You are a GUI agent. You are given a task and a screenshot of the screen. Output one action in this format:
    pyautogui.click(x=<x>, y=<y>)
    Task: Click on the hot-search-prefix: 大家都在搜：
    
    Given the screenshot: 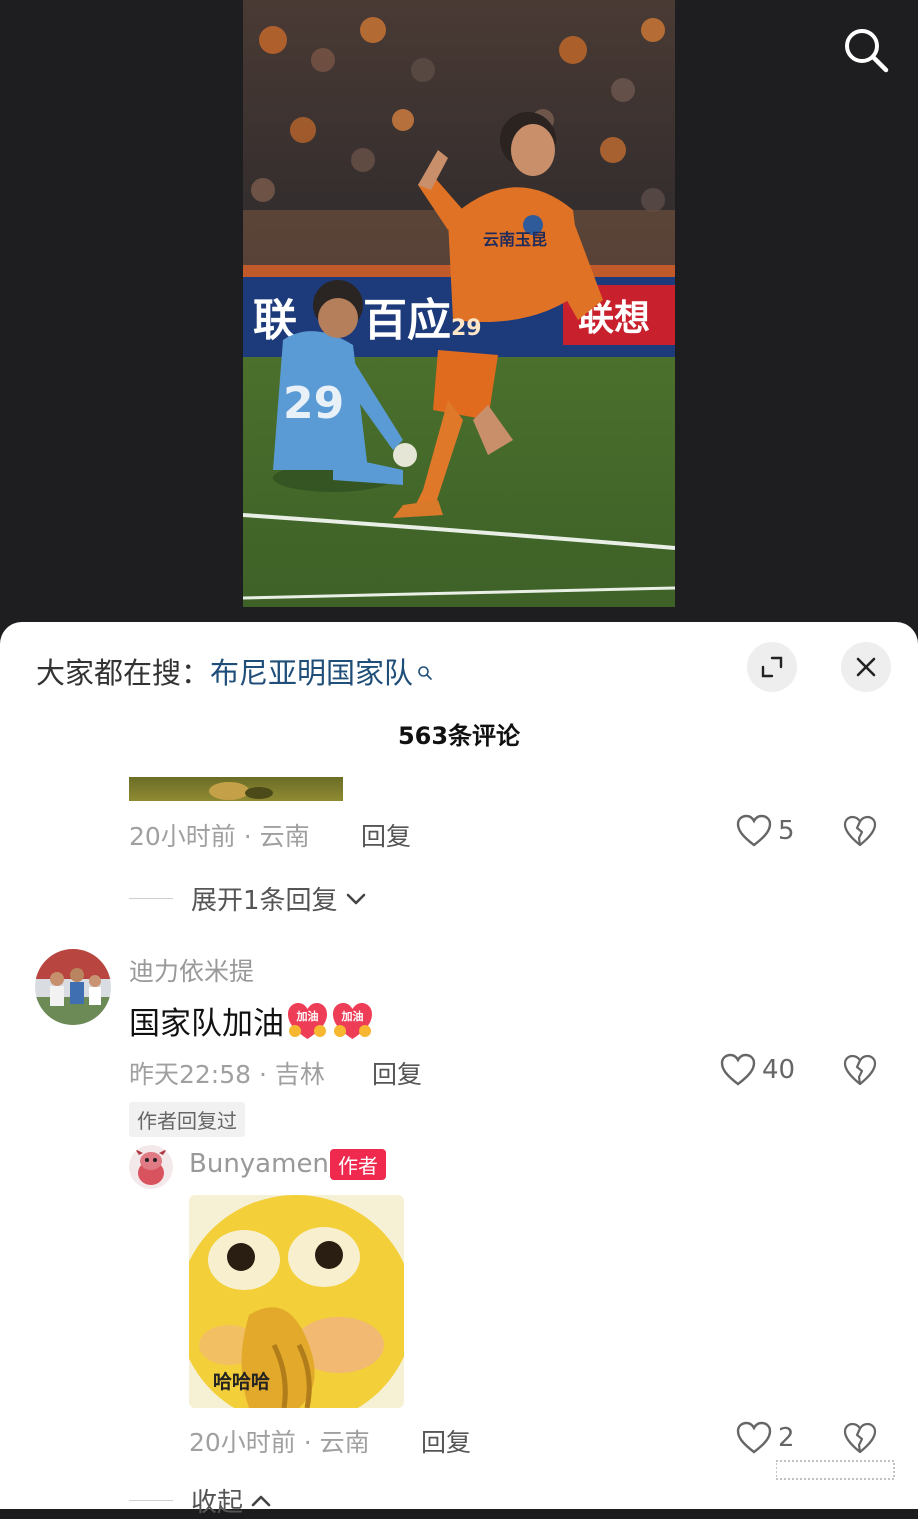 What is the action you would take?
    pyautogui.click(x=123, y=673)
    